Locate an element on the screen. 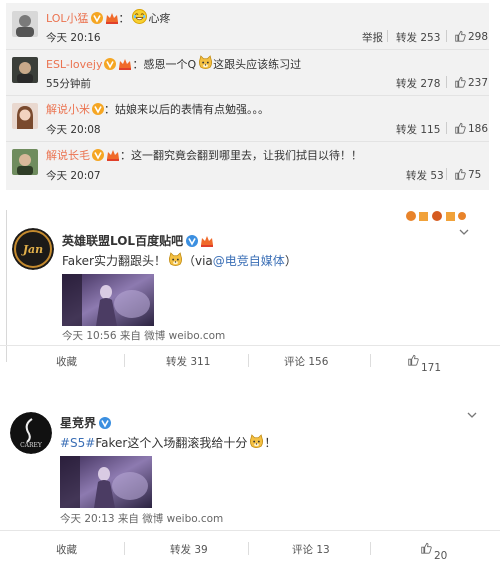 Image resolution: width=500 pixels, height=588 pixels. like-count: 171 is located at coordinates (431, 368).